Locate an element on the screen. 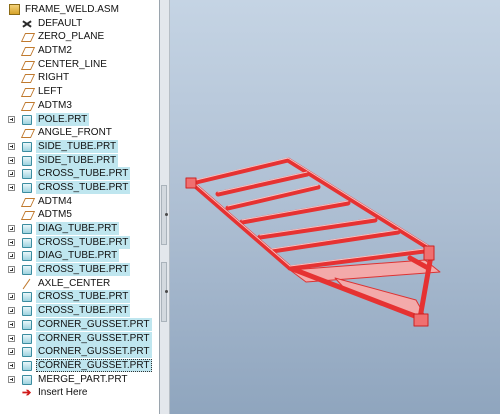 The height and width of the screenshot is (414, 500). splitter-sash-bottom is located at coordinates (164, 292).